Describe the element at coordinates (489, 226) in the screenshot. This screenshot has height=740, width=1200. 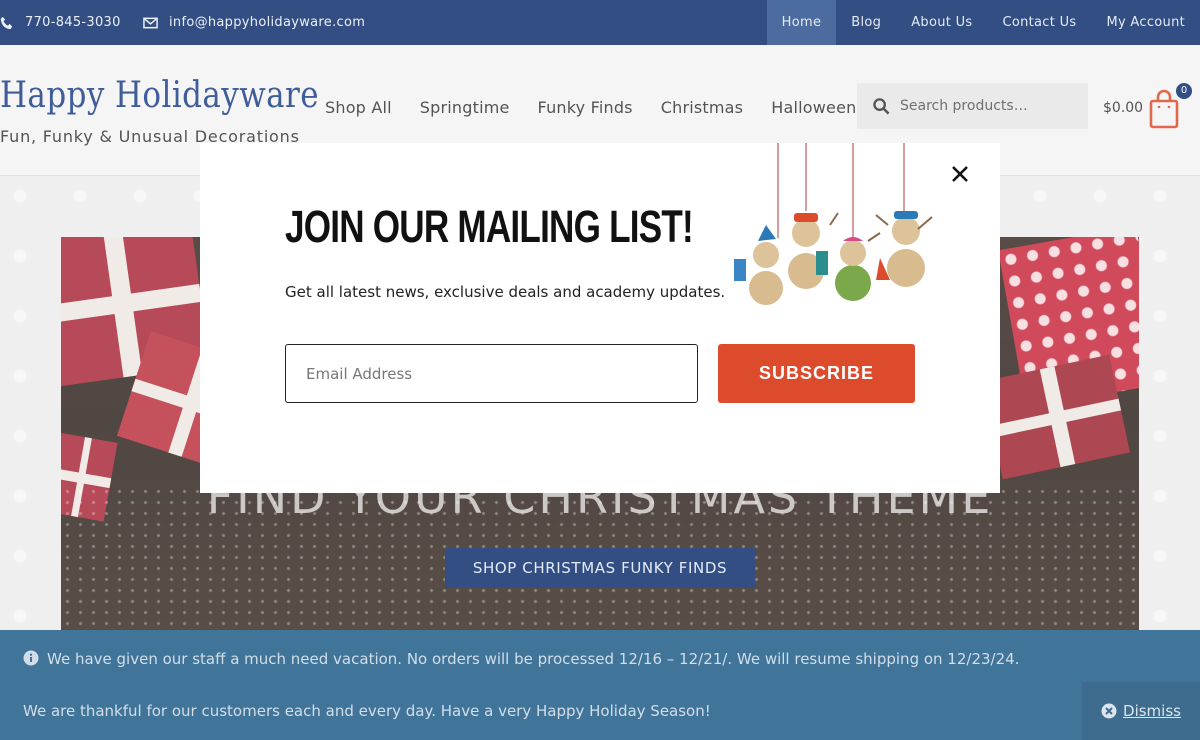
I see `modal-title: JOIN OUR MAILING LIST!` at that location.